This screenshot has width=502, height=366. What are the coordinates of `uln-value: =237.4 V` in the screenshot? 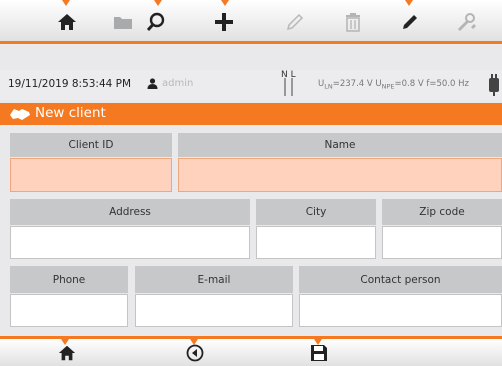 It's located at (352, 84).